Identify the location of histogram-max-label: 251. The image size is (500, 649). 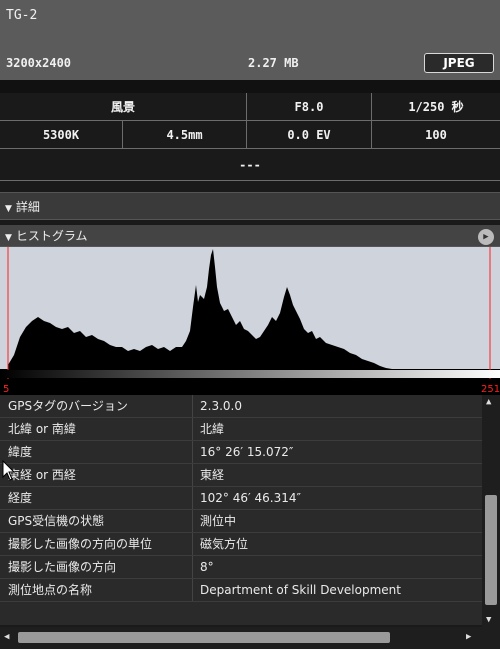
(490, 389).